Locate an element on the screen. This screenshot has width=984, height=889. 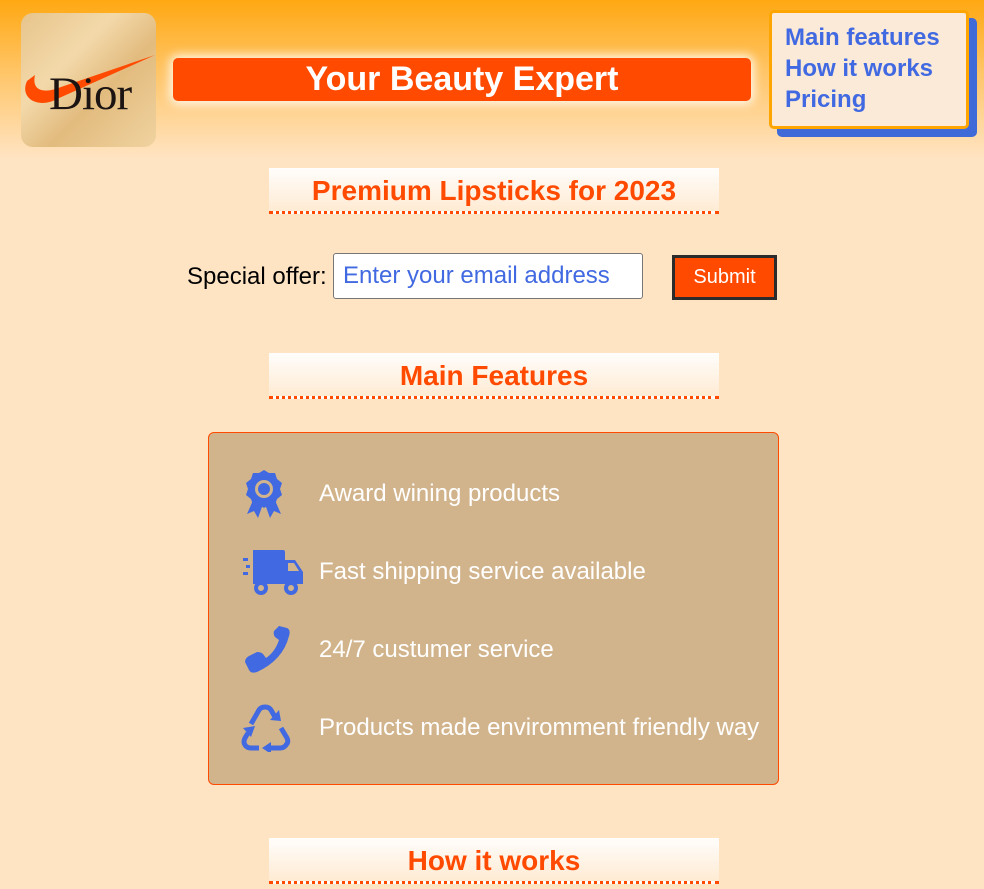
submit-button: Submit is located at coordinates (724, 277).